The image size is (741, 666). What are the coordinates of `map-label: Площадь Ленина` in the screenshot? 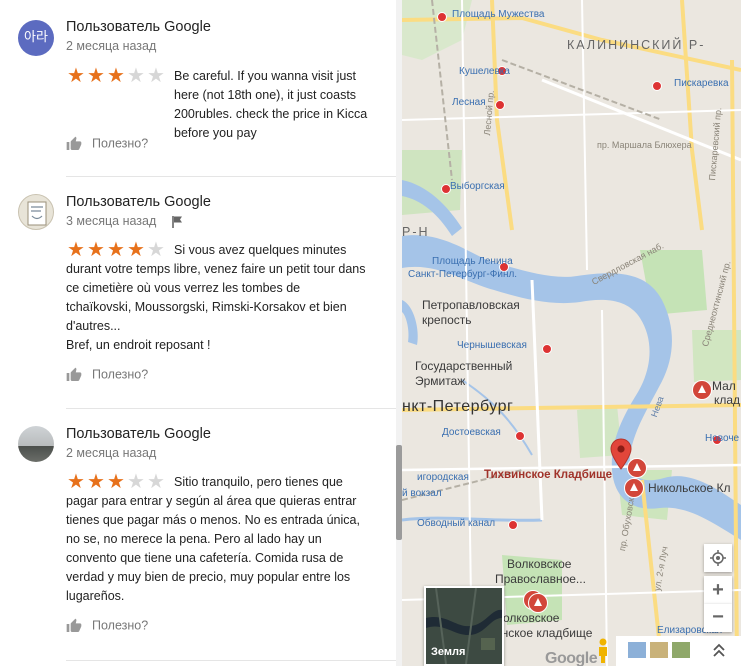 It's located at (472, 261).